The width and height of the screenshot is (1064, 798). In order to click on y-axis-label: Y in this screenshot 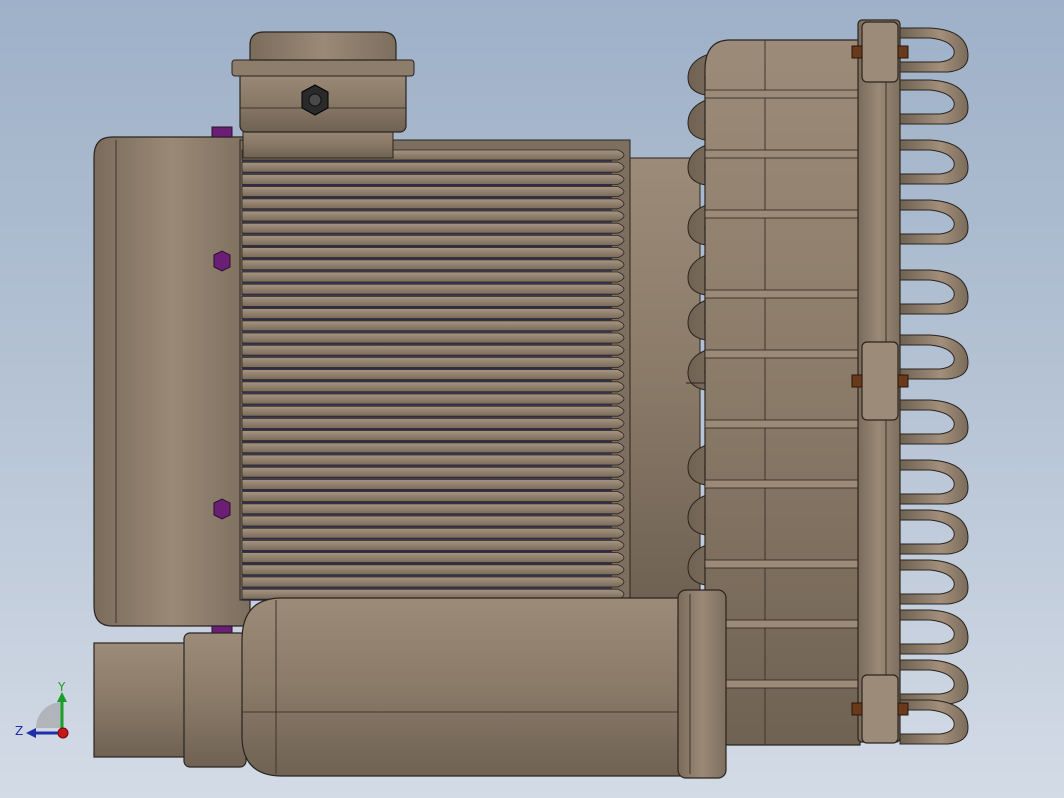, I will do `click(61, 687)`.